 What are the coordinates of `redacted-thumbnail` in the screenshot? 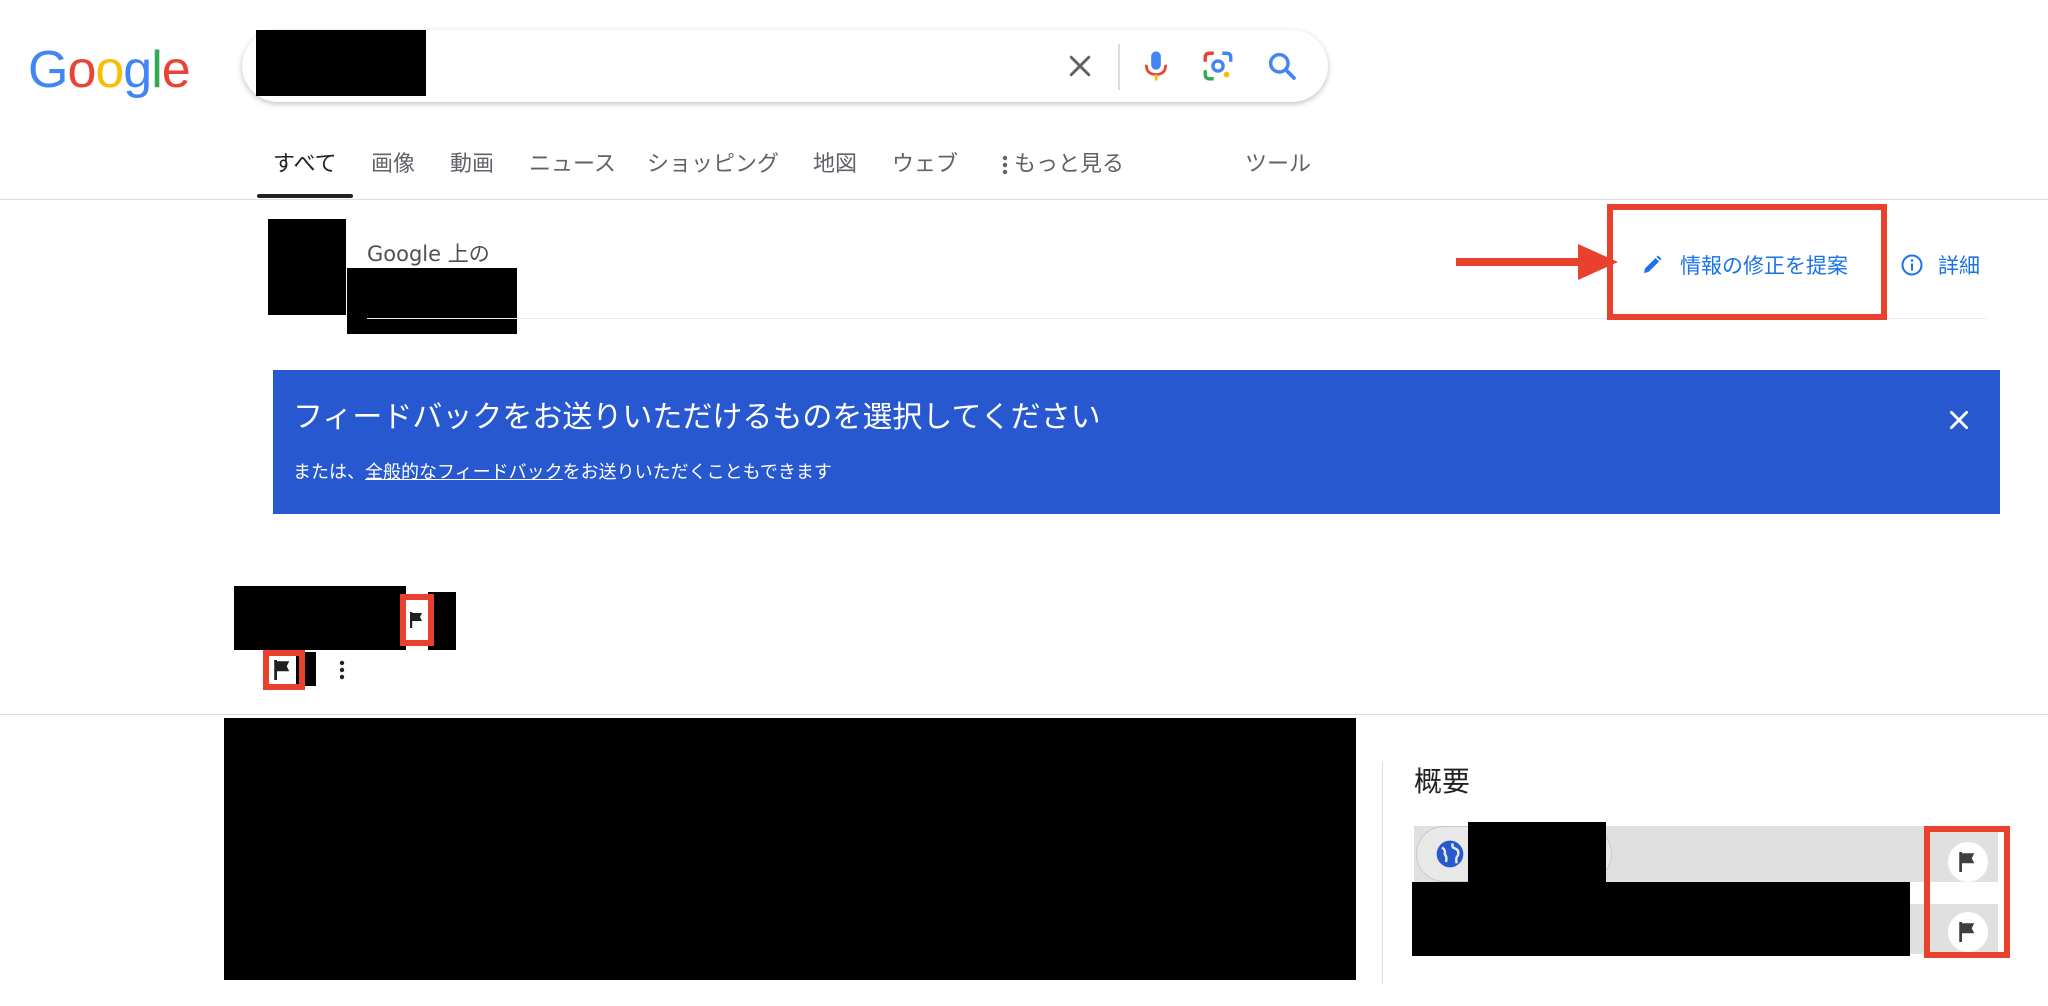 It's located at (307, 267).